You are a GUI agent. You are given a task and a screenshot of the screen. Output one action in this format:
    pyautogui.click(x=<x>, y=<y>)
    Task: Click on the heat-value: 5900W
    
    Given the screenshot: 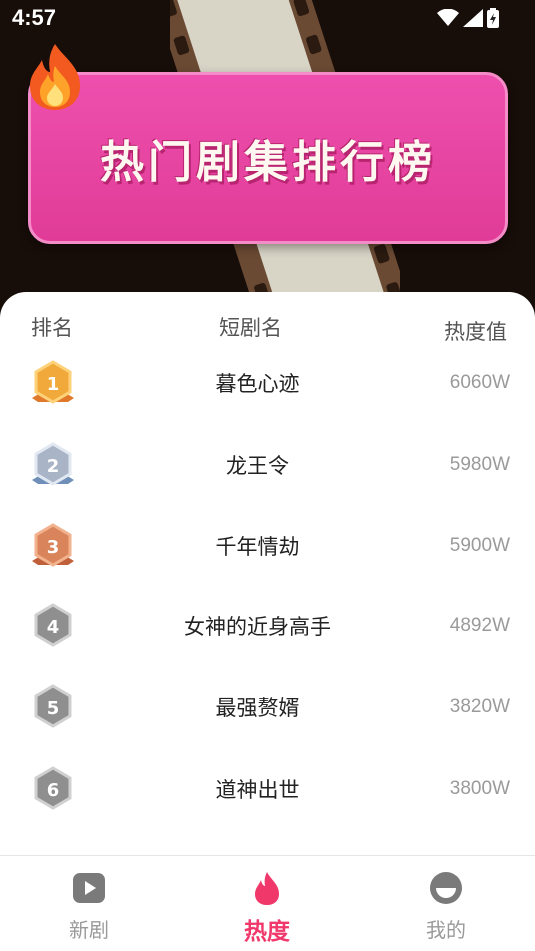 What is the action you would take?
    pyautogui.click(x=479, y=545)
    